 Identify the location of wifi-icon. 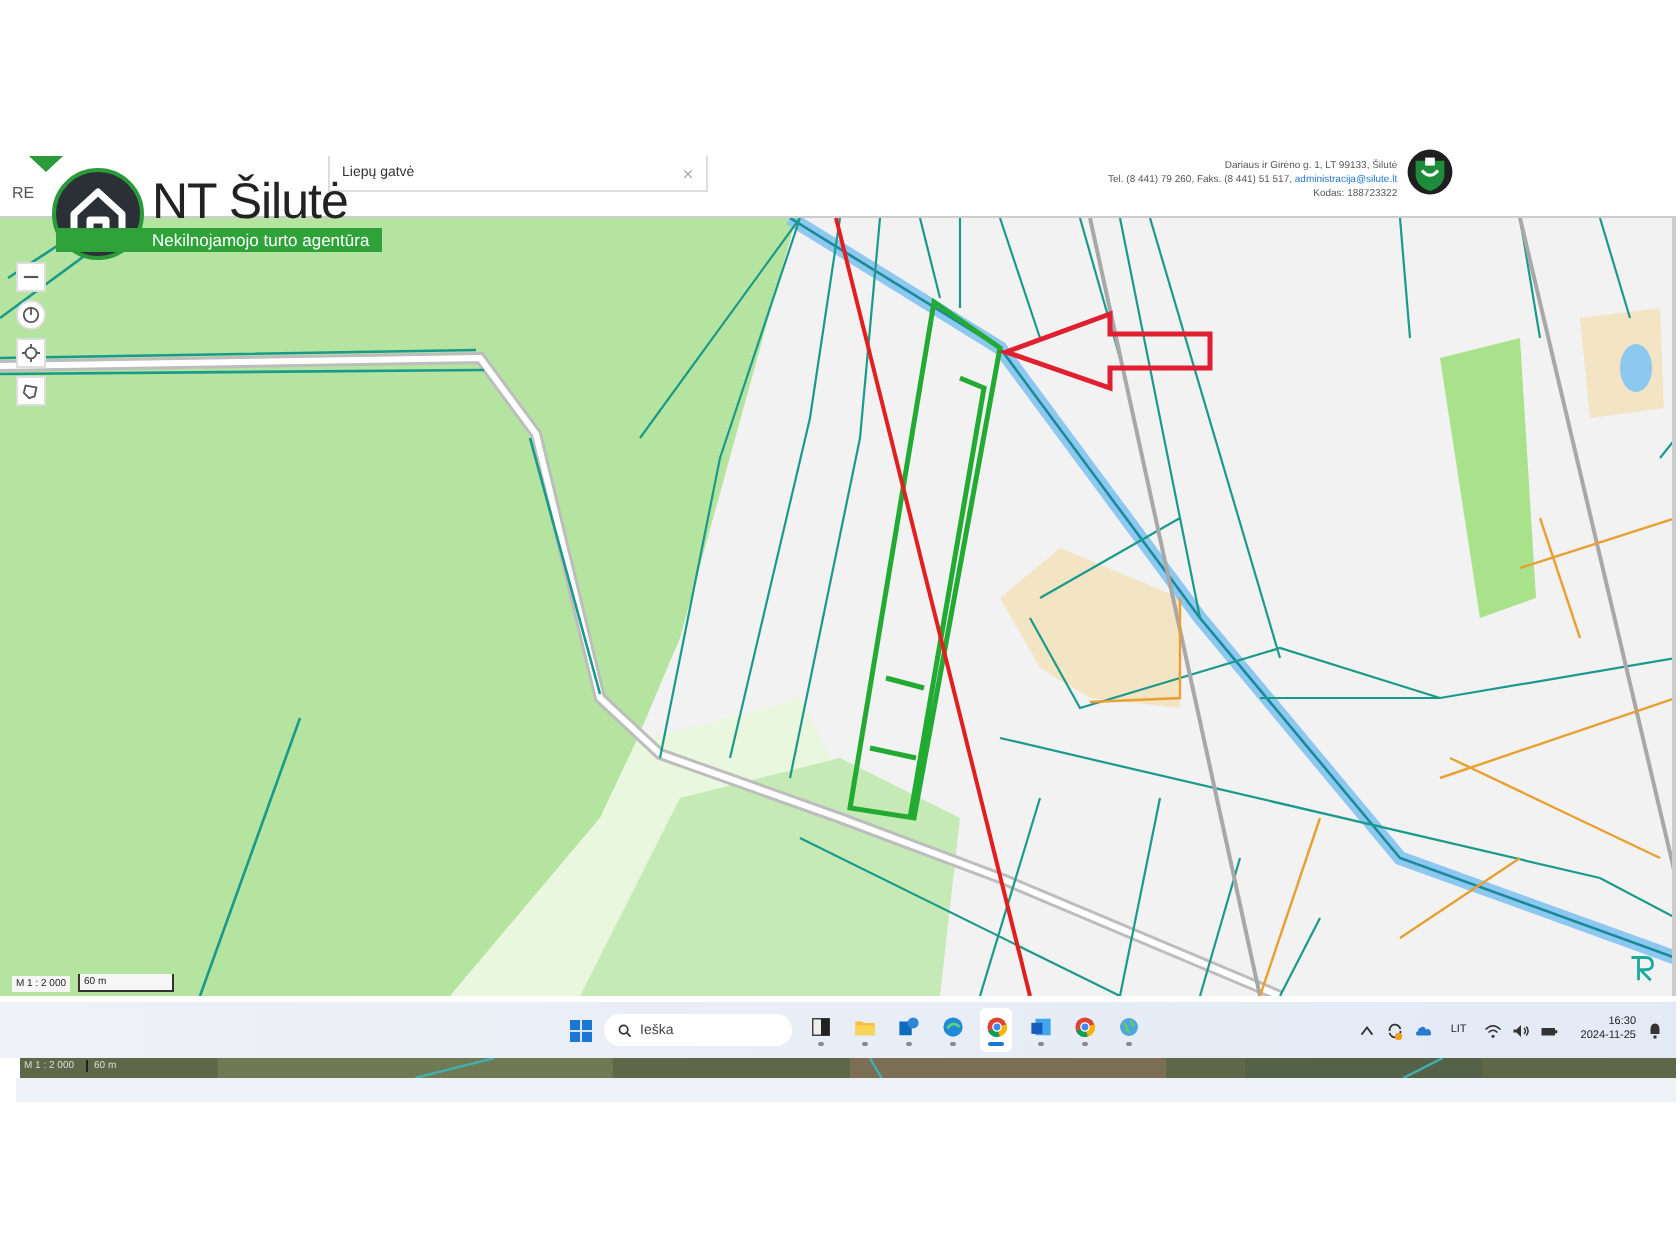
(1493, 1030).